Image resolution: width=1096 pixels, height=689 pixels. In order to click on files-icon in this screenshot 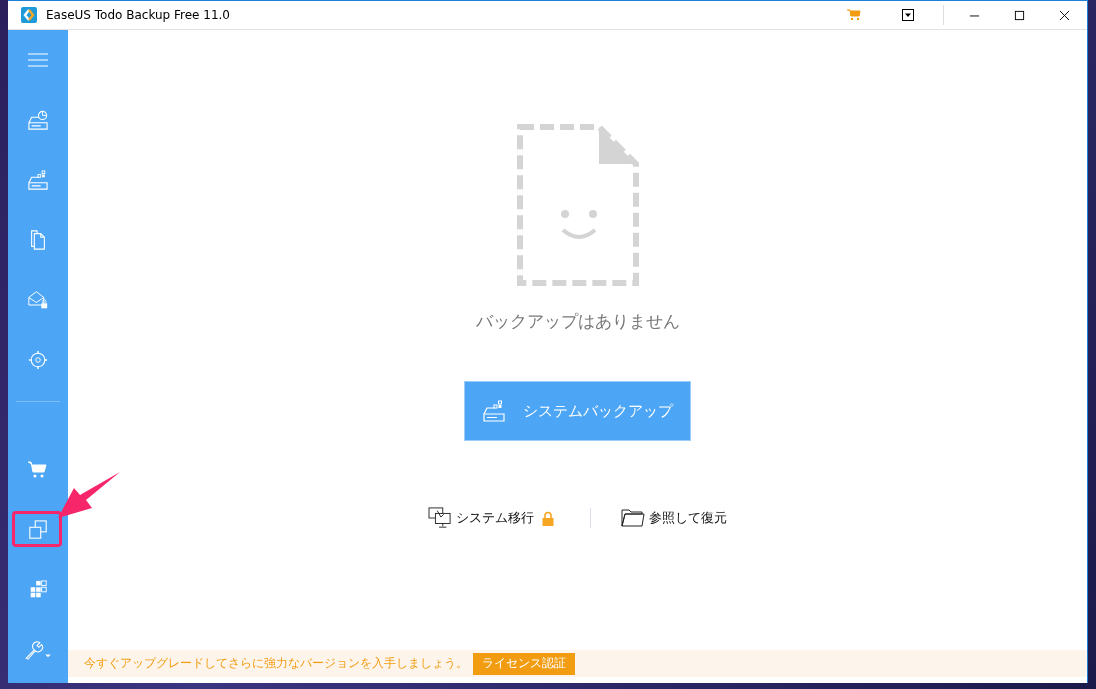, I will do `click(38, 240)`.